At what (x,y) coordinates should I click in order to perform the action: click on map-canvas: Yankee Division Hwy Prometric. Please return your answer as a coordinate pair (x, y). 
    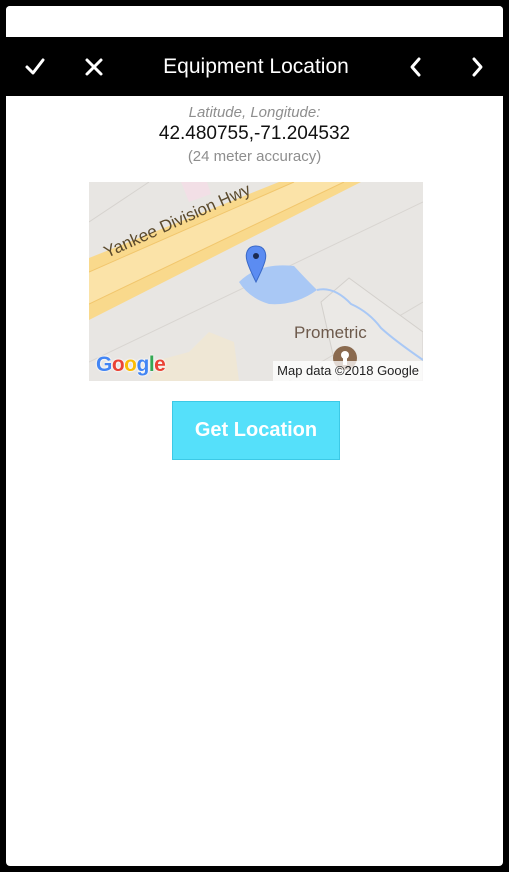
    Looking at the image, I should click on (256, 281).